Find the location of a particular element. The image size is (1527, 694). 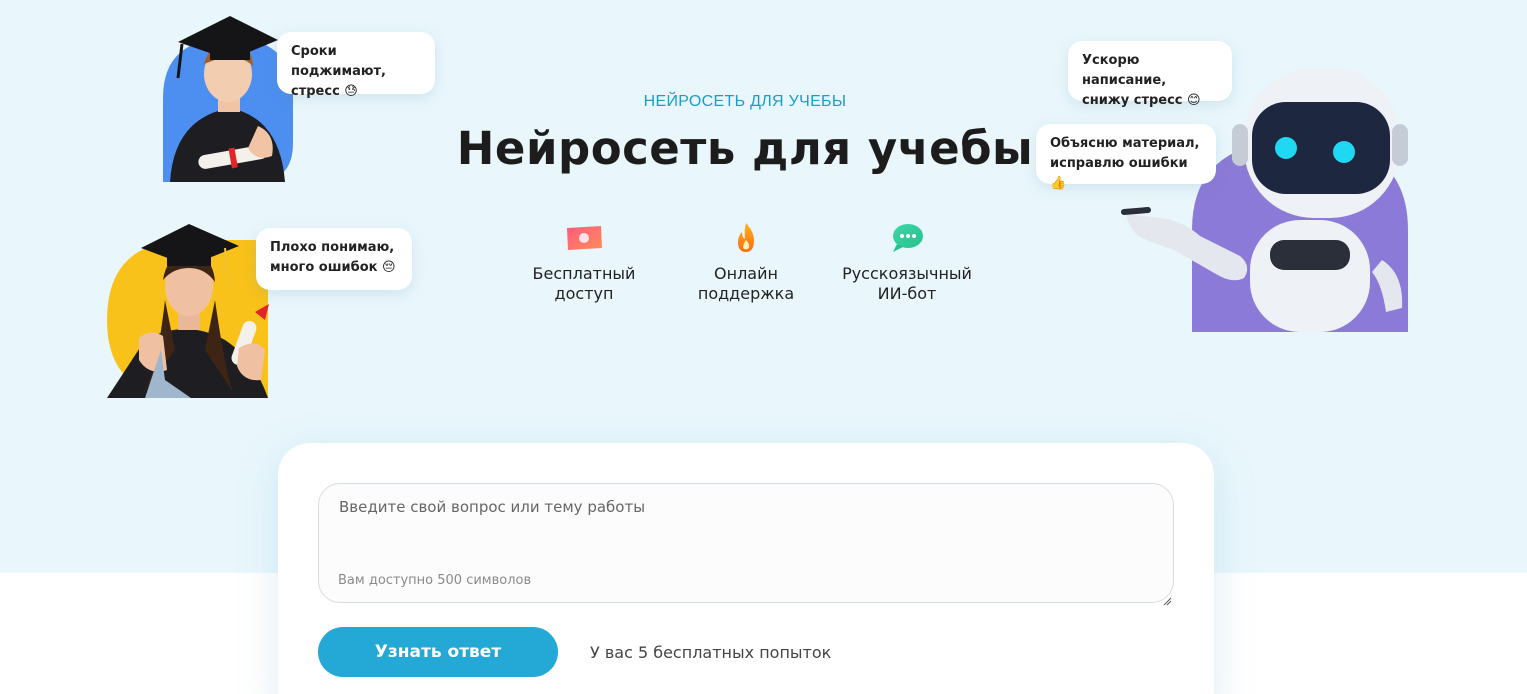

feature-free-access: Бесплатный доступ is located at coordinates (584, 263).